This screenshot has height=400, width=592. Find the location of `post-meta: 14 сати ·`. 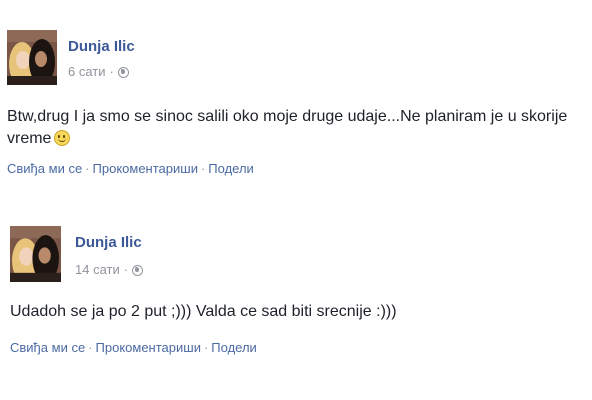

post-meta: 14 сати · is located at coordinates (109, 269).